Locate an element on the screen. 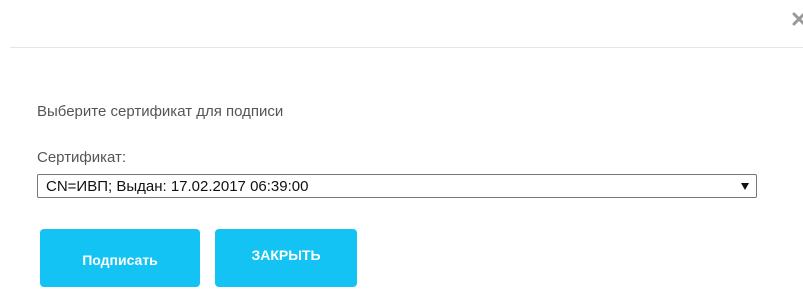  sign-button-label: Подписать is located at coordinates (120, 260).